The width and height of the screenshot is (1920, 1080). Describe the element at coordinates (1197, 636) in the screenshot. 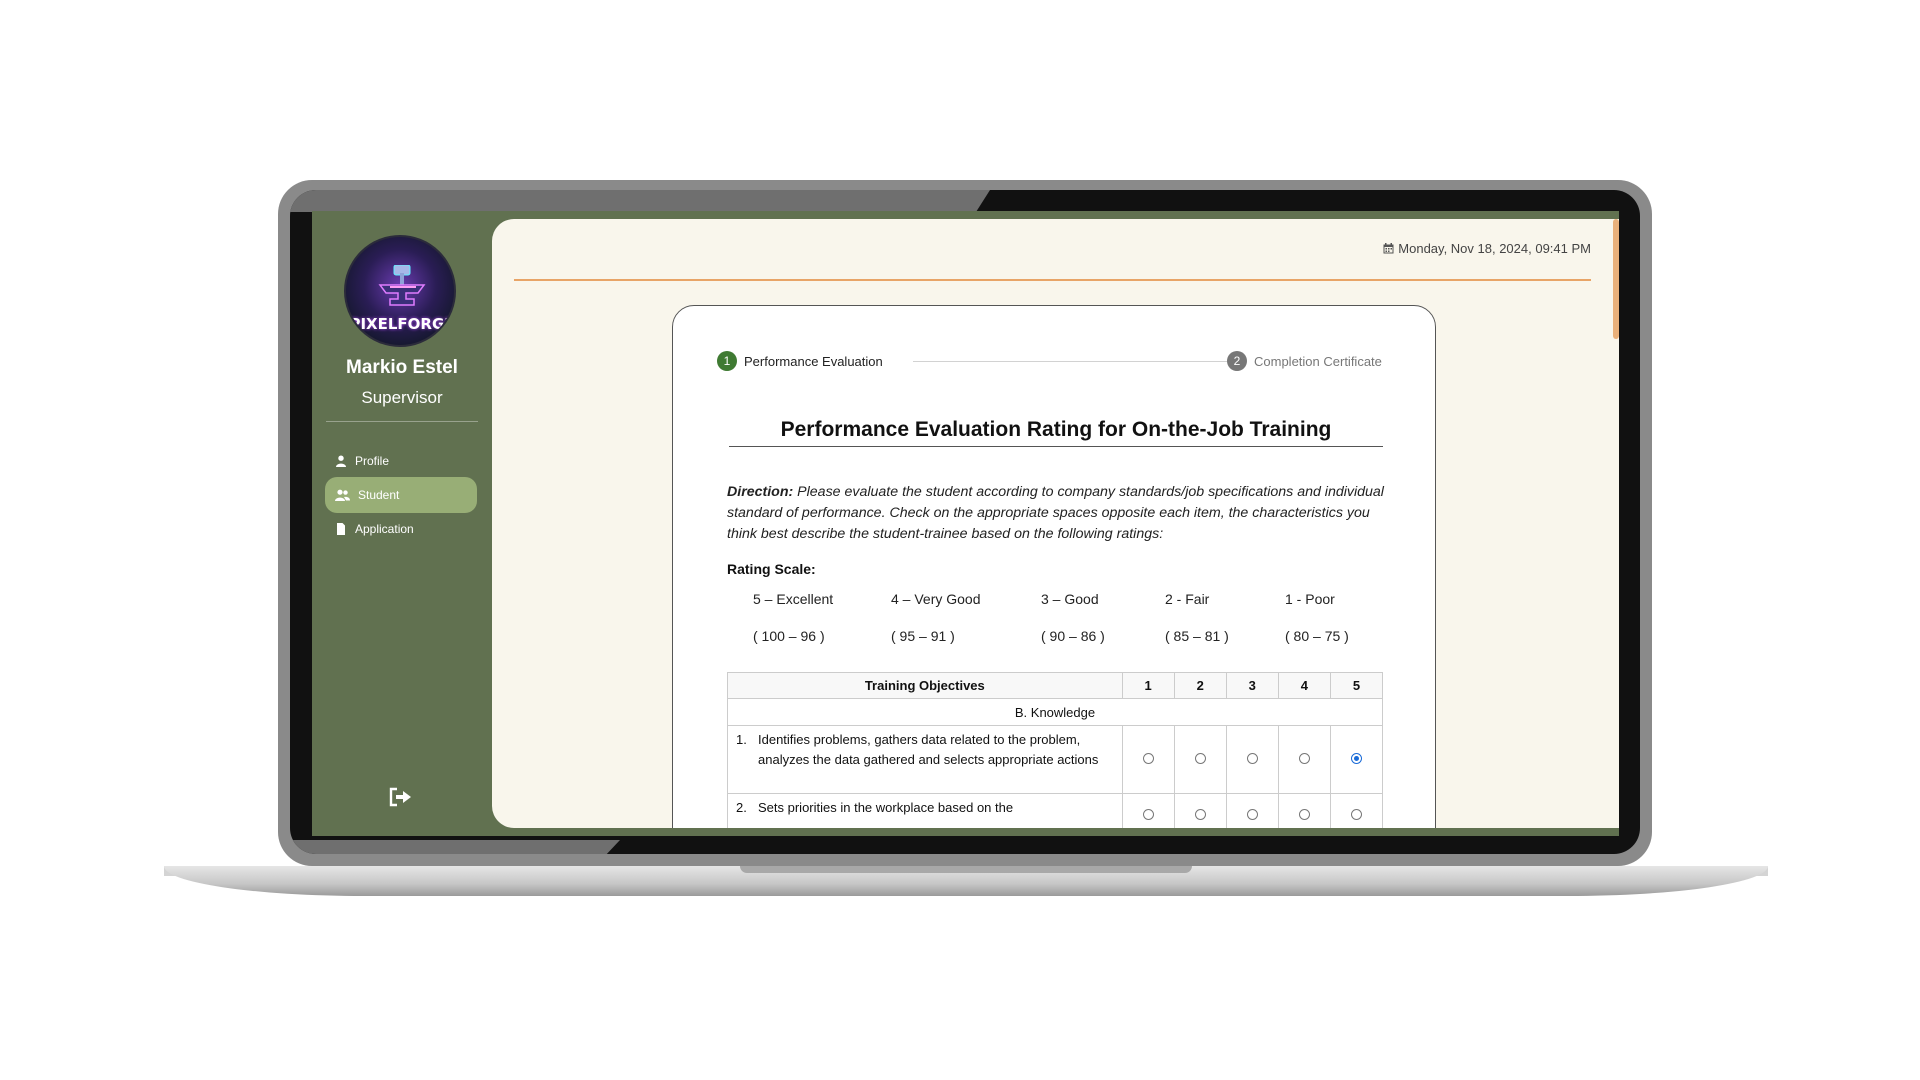

I see `rating-range-2: ( 85 – 81 )` at that location.